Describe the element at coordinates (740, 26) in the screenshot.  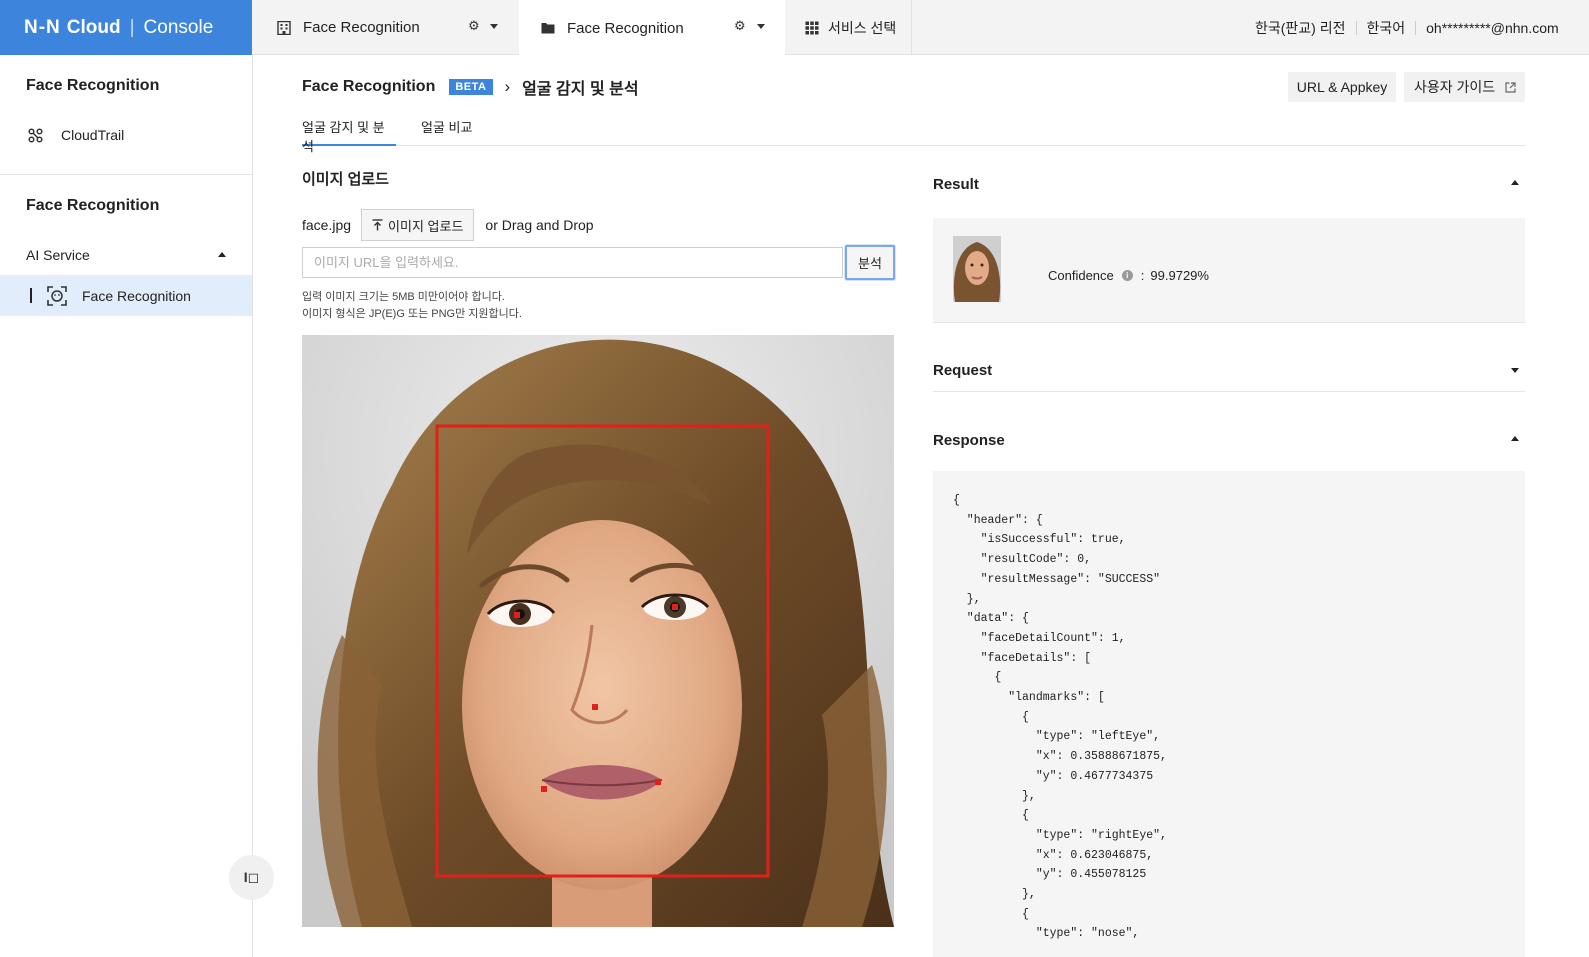
I see `project-settings-gear-icon: ⚙` at that location.